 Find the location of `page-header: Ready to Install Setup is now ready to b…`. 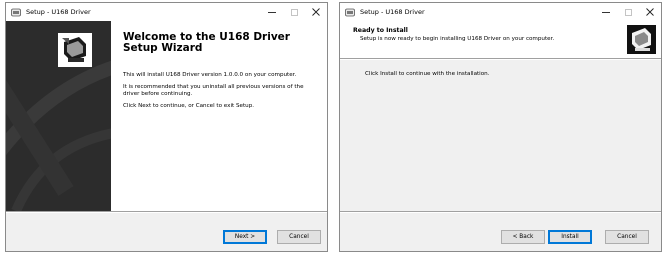

page-header: Ready to Install Setup is now ready to b… is located at coordinates (500, 39).